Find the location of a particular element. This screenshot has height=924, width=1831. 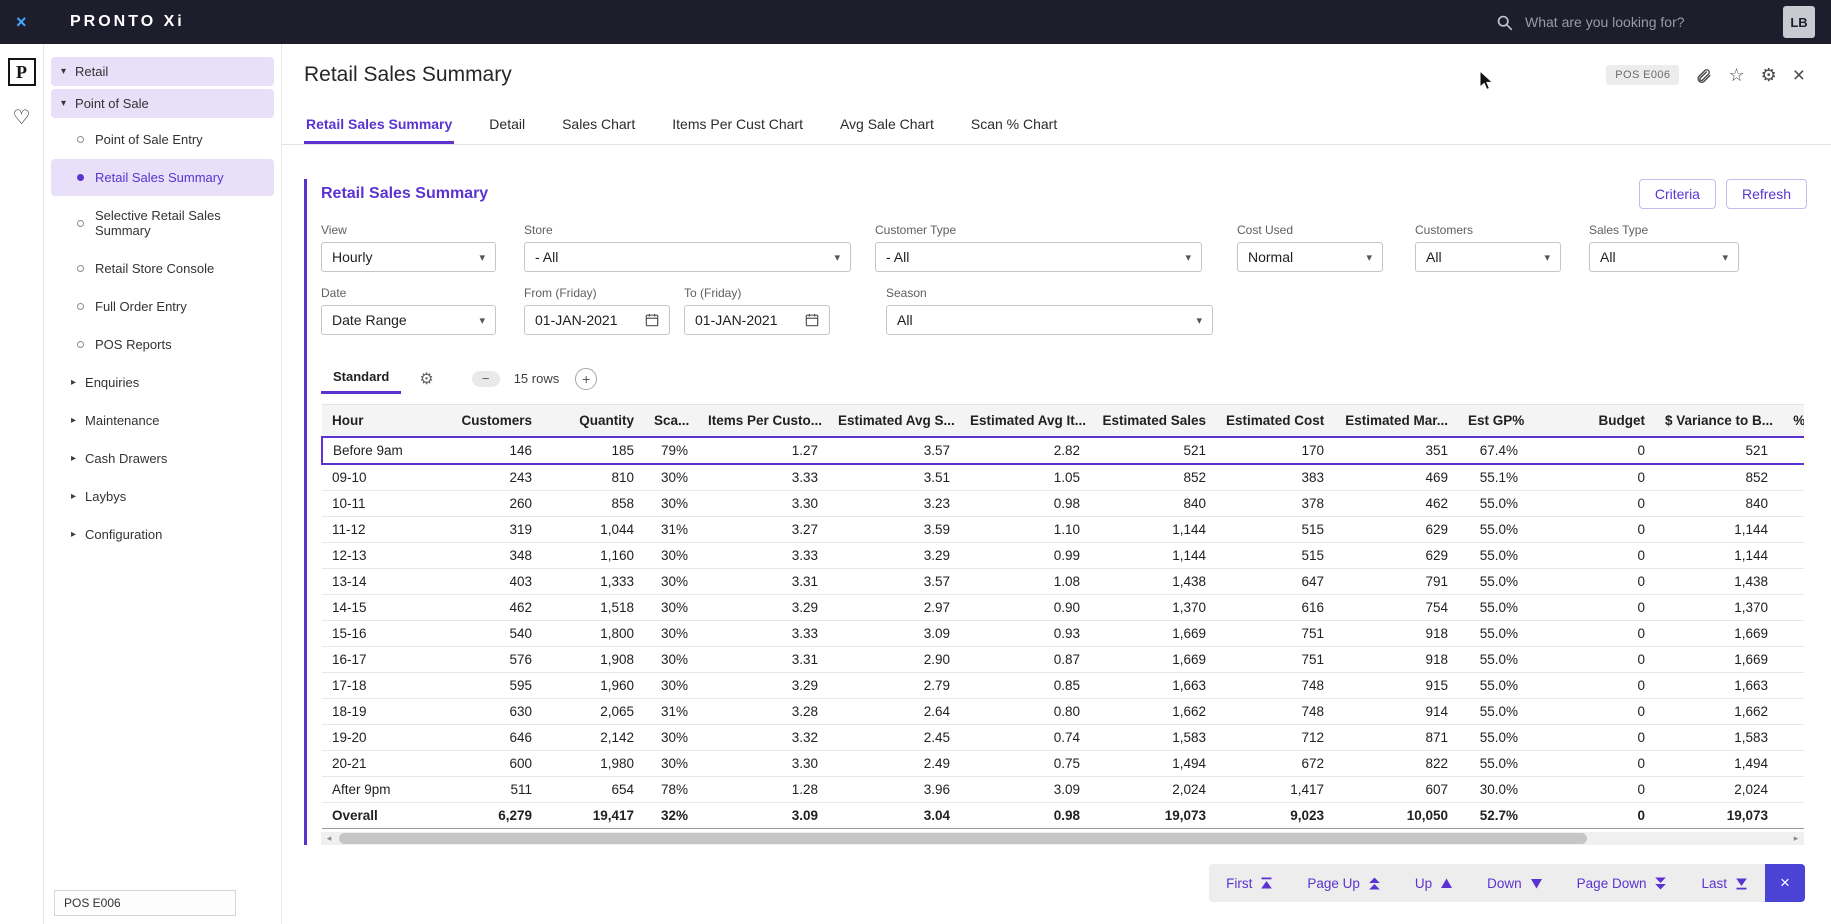

table-cell: 378 is located at coordinates (1275, 503).